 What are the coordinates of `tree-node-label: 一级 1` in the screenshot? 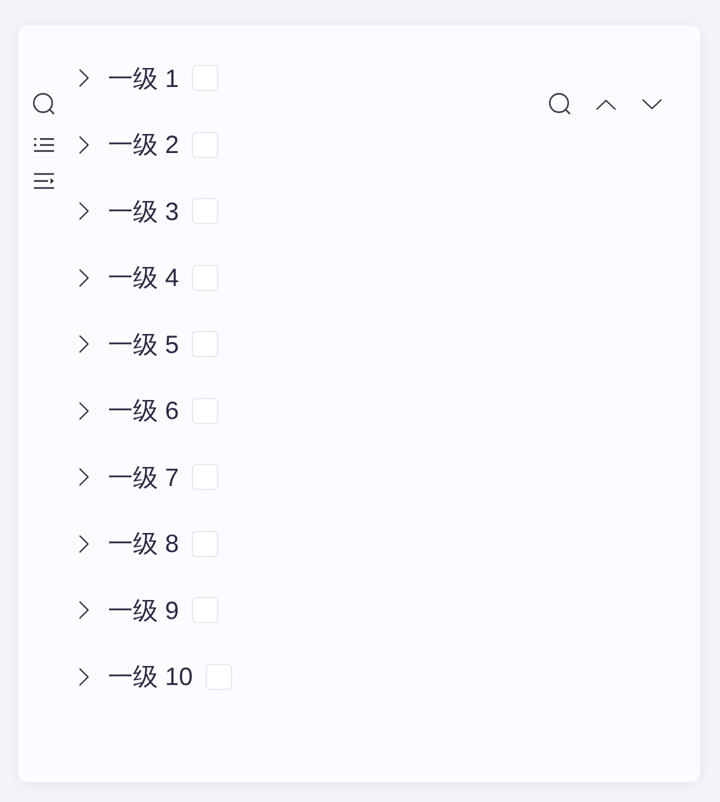 It's located at (143, 78).